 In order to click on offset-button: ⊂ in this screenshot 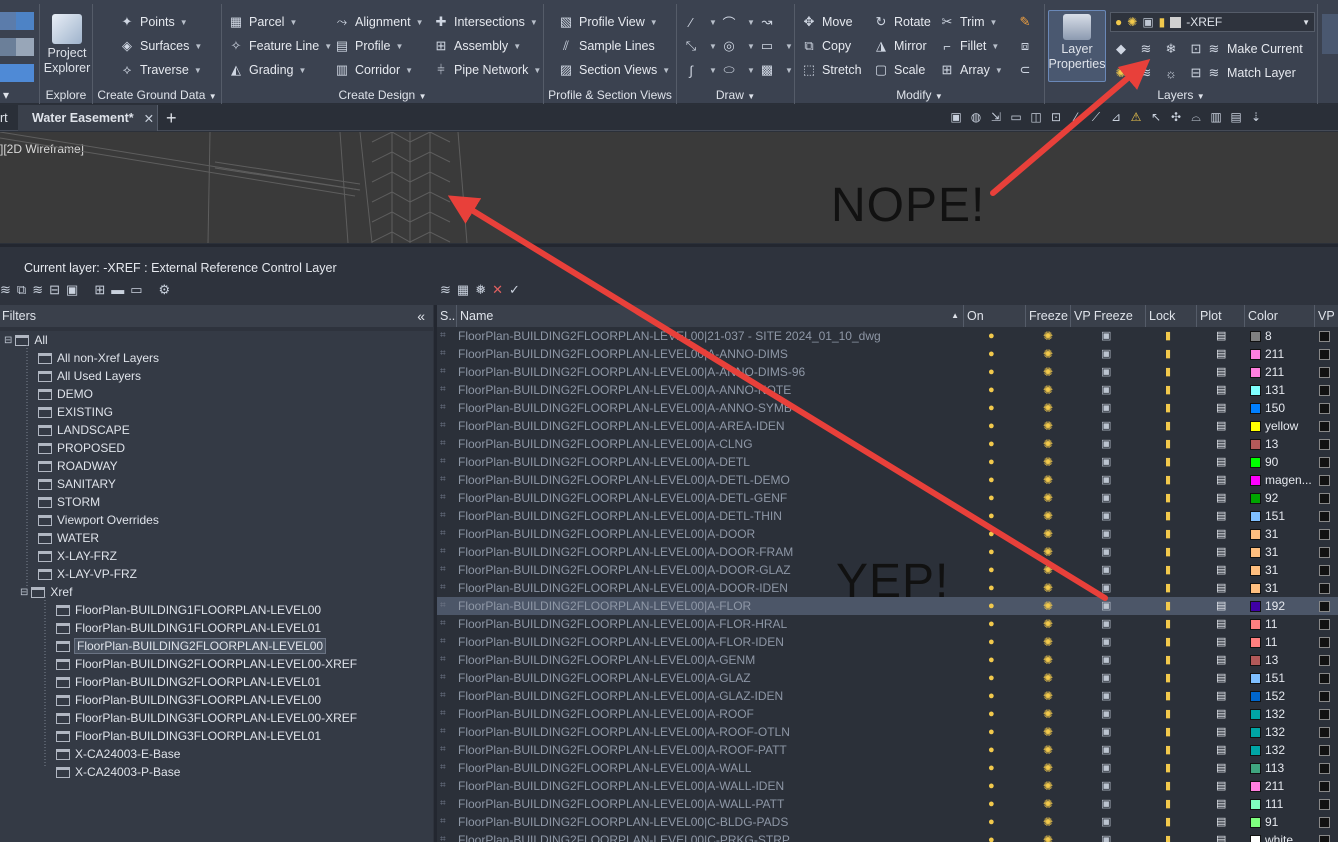, I will do `click(1027, 70)`.